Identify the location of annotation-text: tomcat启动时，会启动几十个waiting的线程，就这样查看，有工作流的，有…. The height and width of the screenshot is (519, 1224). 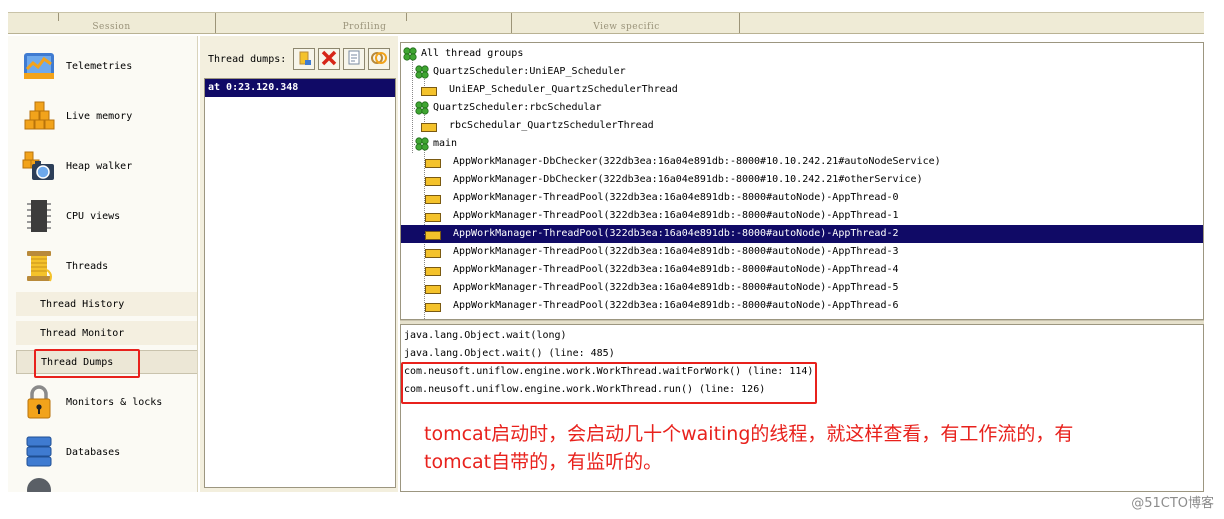
(794, 448).